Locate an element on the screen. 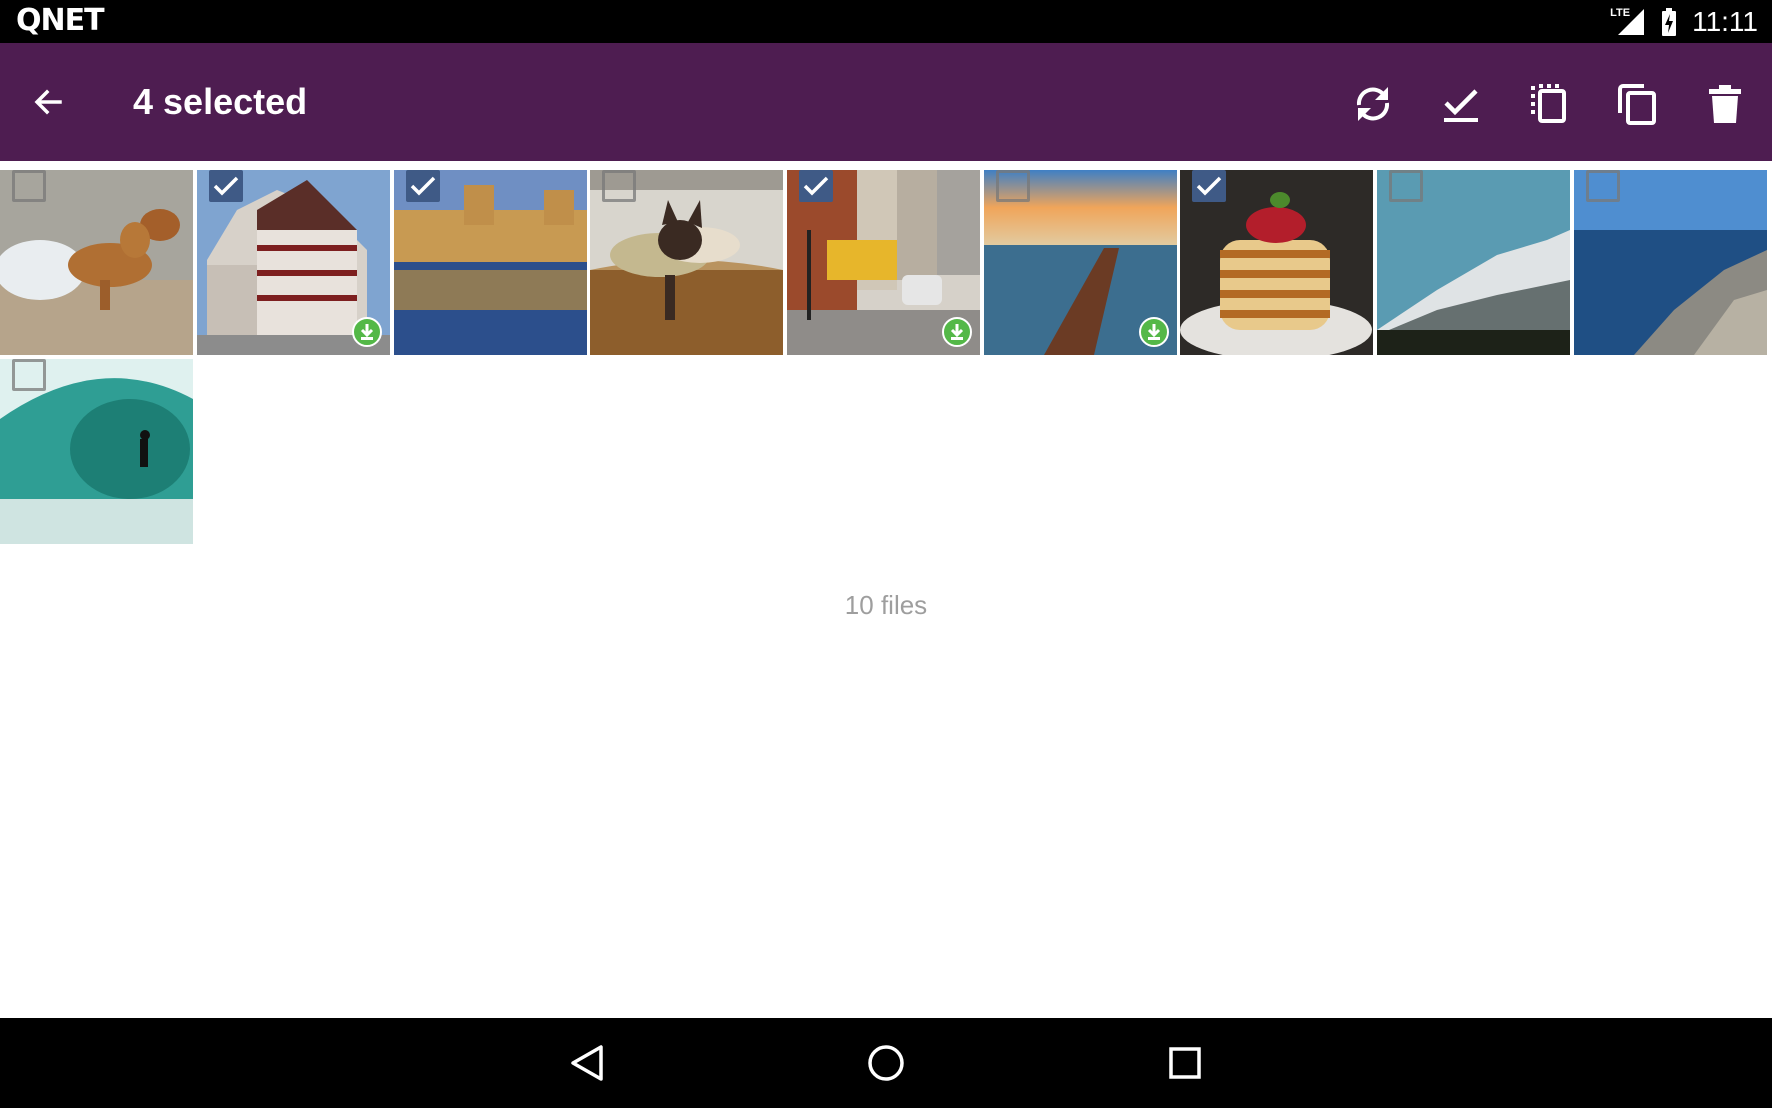 The width and height of the screenshot is (1772, 1108). nav-recents-button is located at coordinates (1185, 1063).